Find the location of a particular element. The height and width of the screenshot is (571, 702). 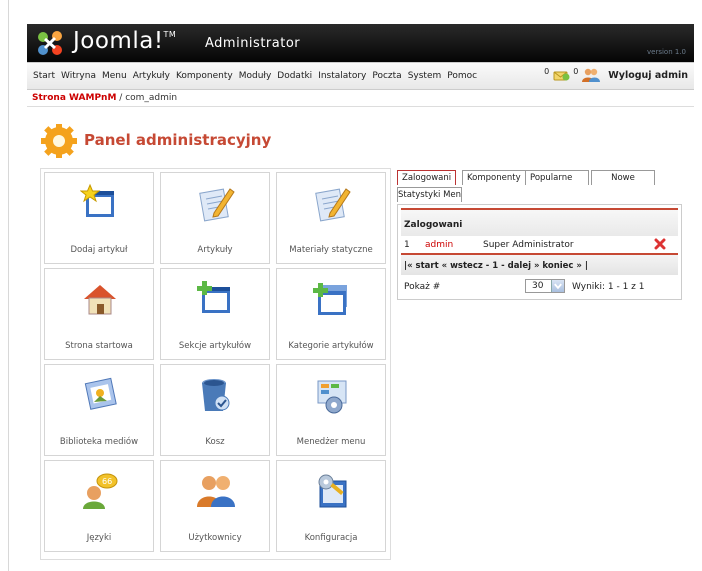

user-link: admin is located at coordinates (439, 245).